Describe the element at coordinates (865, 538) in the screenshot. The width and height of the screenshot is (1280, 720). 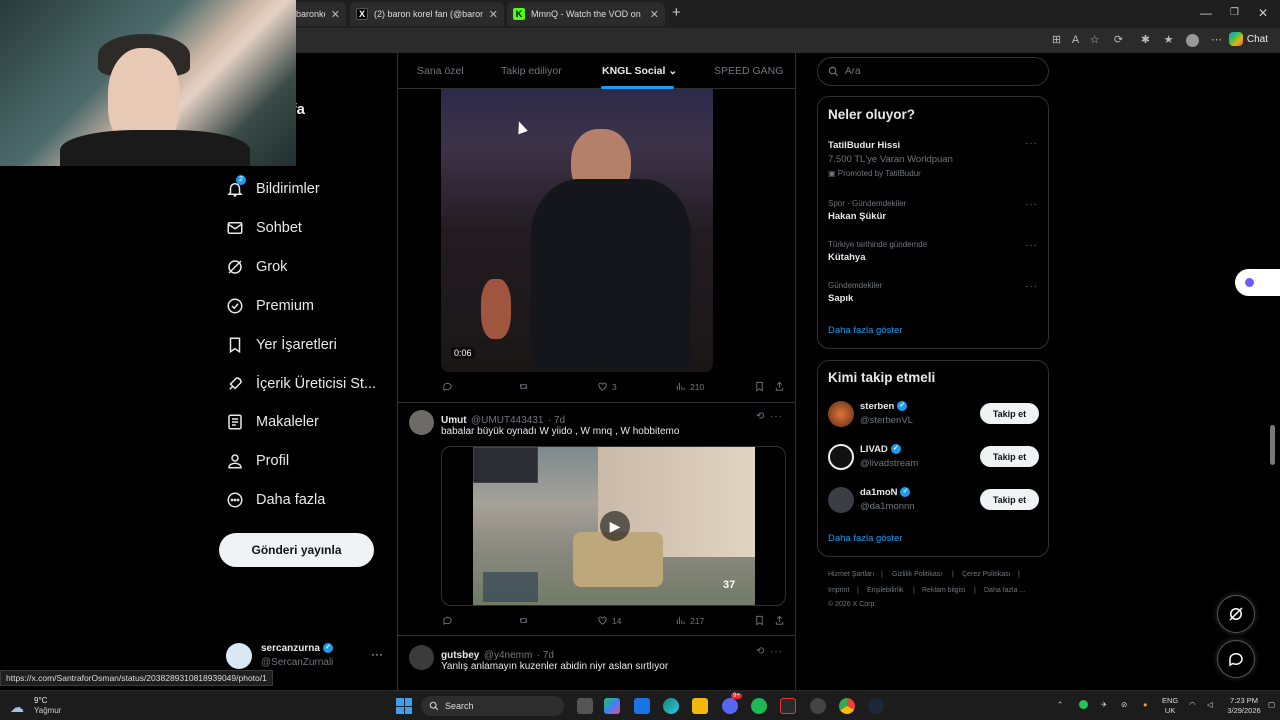
I see `show-more-follow-link: Daha fazla göster` at that location.